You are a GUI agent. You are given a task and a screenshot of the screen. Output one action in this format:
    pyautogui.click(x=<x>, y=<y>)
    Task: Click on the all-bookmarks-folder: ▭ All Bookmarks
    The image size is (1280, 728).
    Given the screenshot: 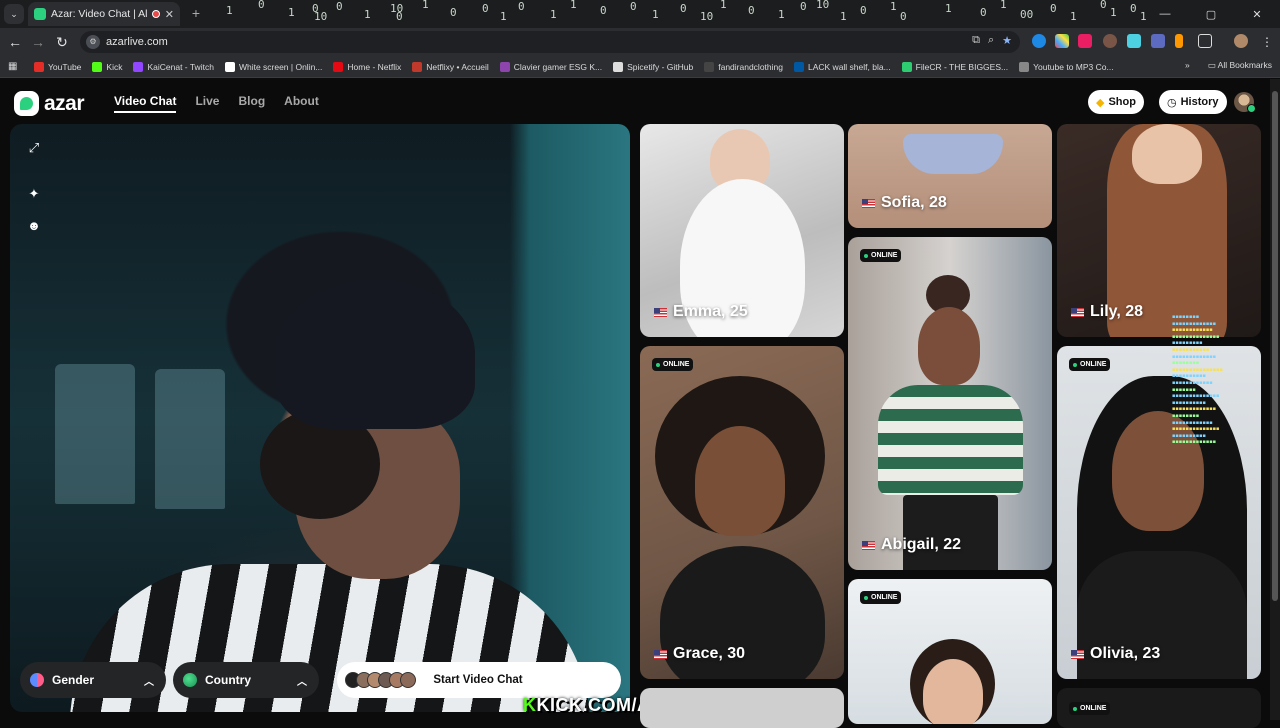 What is the action you would take?
    pyautogui.click(x=1240, y=65)
    